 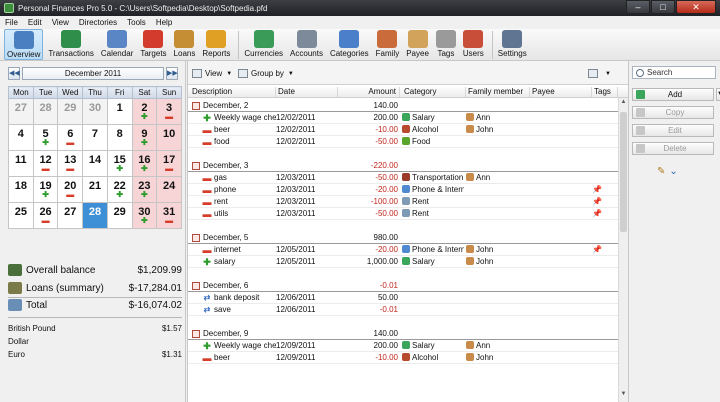 What do you see at coordinates (136, 22) in the screenshot?
I see `menu-tools: Tools` at bounding box center [136, 22].